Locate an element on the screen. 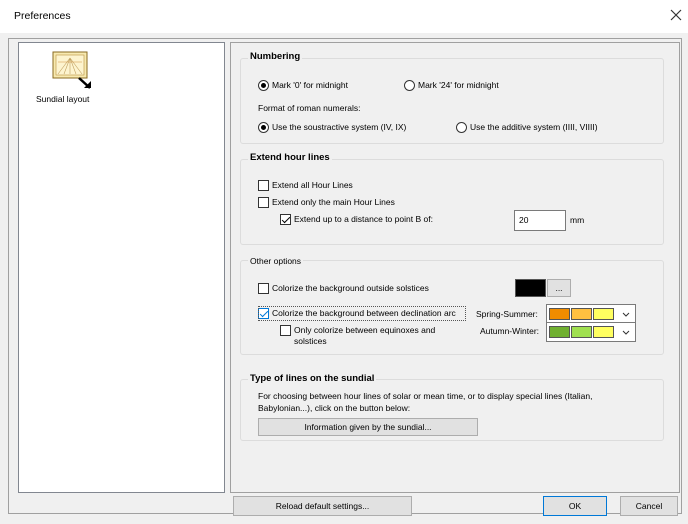 Image resolution: width=688 pixels, height=524 pixels. extend-all-checkbox is located at coordinates (263, 185).